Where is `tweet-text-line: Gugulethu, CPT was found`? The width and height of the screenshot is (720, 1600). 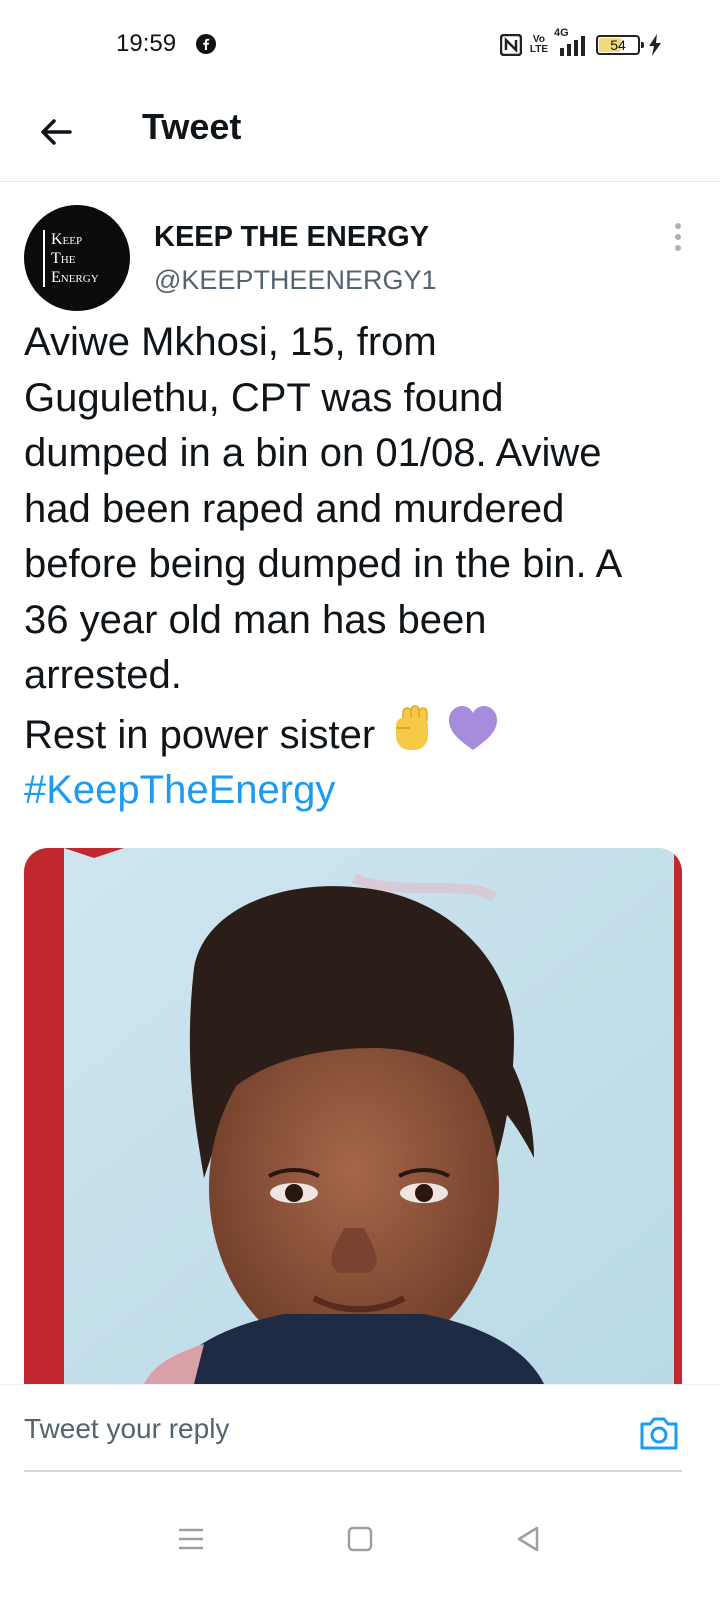
tweet-text-line: Gugulethu, CPT was found is located at coordinates (264, 397).